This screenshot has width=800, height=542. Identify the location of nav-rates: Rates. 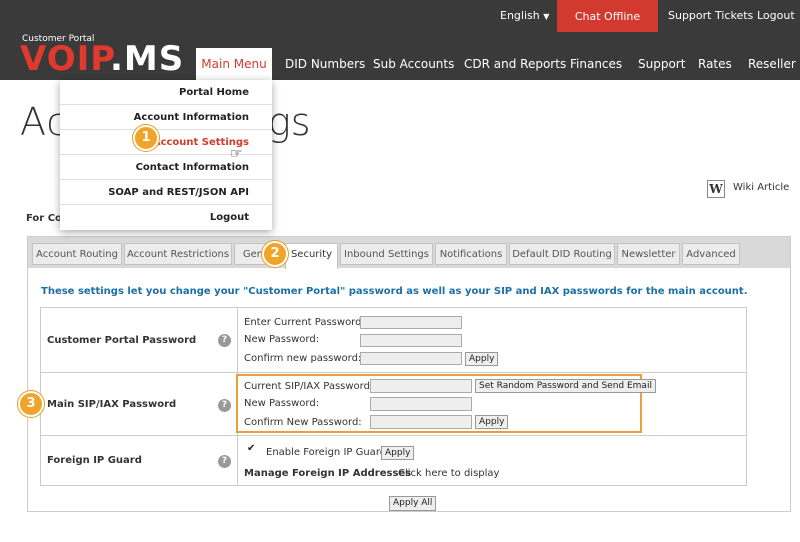
(715, 64).